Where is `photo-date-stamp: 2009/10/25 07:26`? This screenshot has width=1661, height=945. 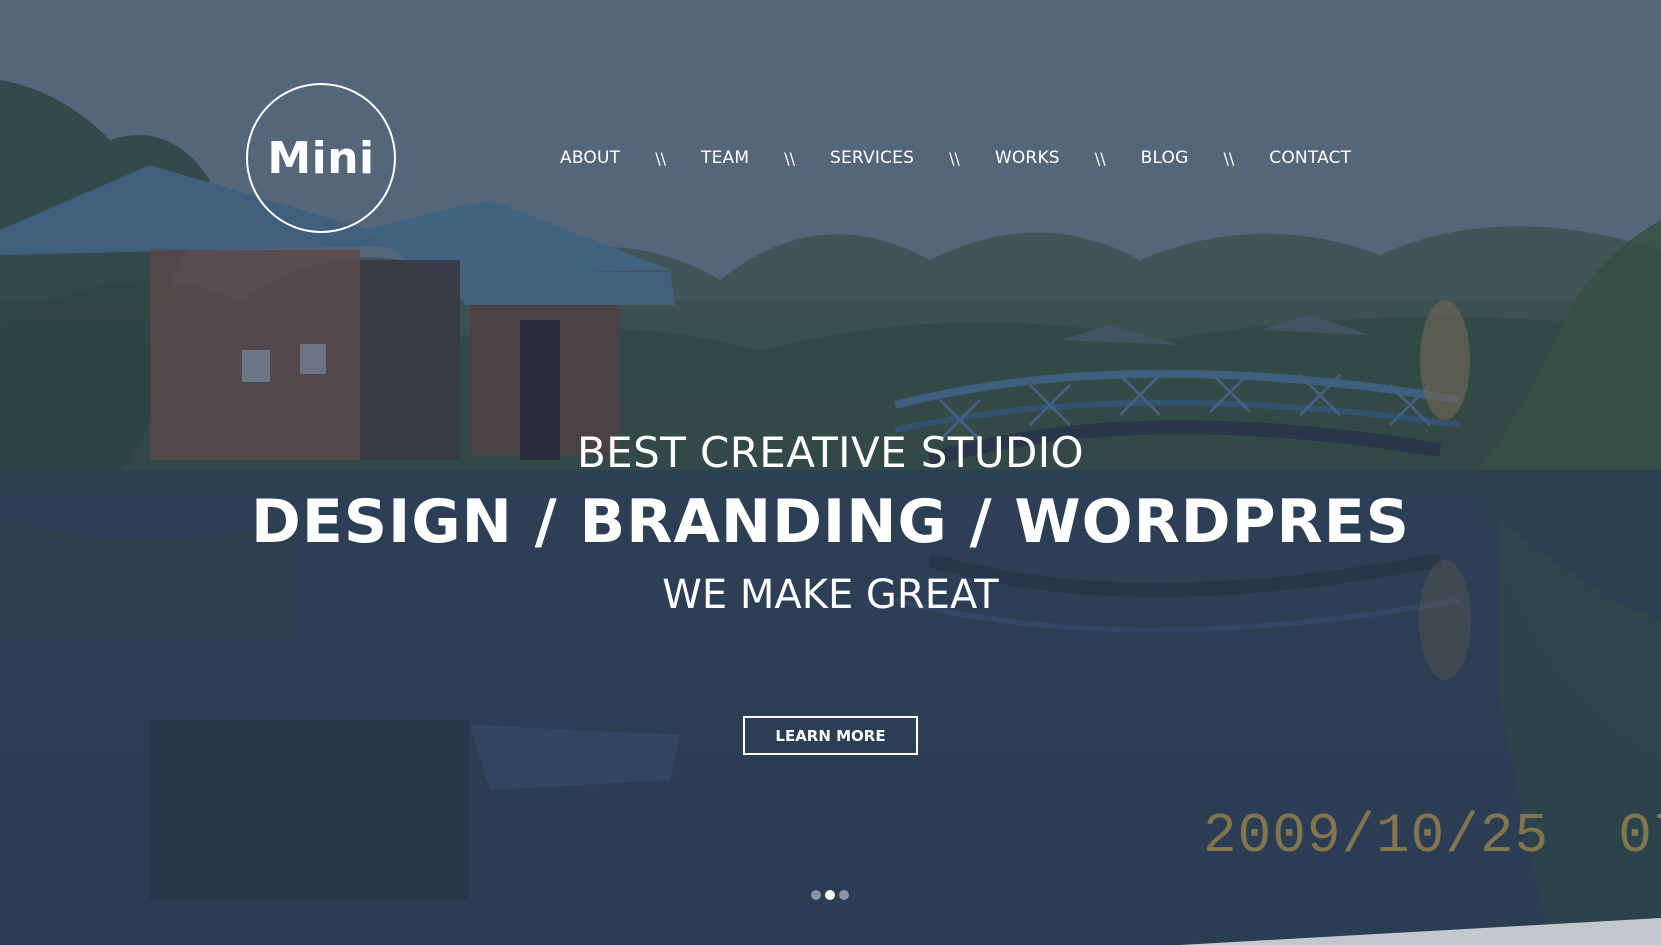 photo-date-stamp: 2009/10/25 07:26 is located at coordinates (1432, 836).